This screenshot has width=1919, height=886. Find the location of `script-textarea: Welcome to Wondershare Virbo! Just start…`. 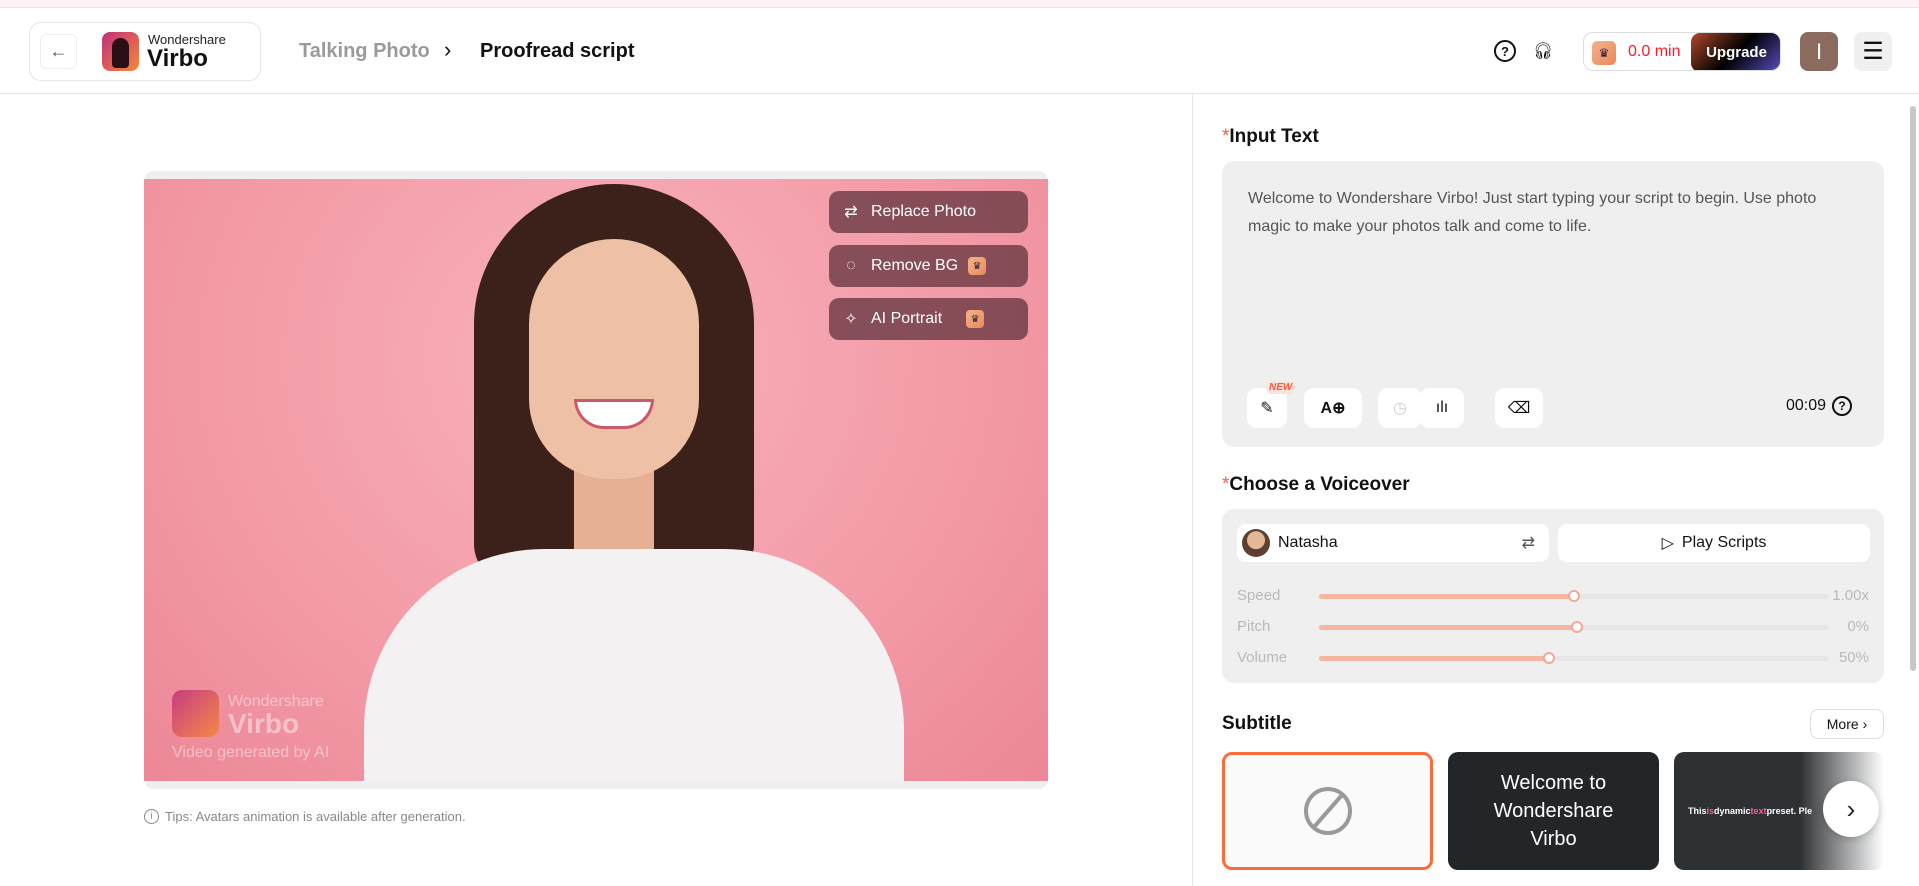

script-textarea: Welcome to Wondershare Virbo! Just start… is located at coordinates (1553, 213).